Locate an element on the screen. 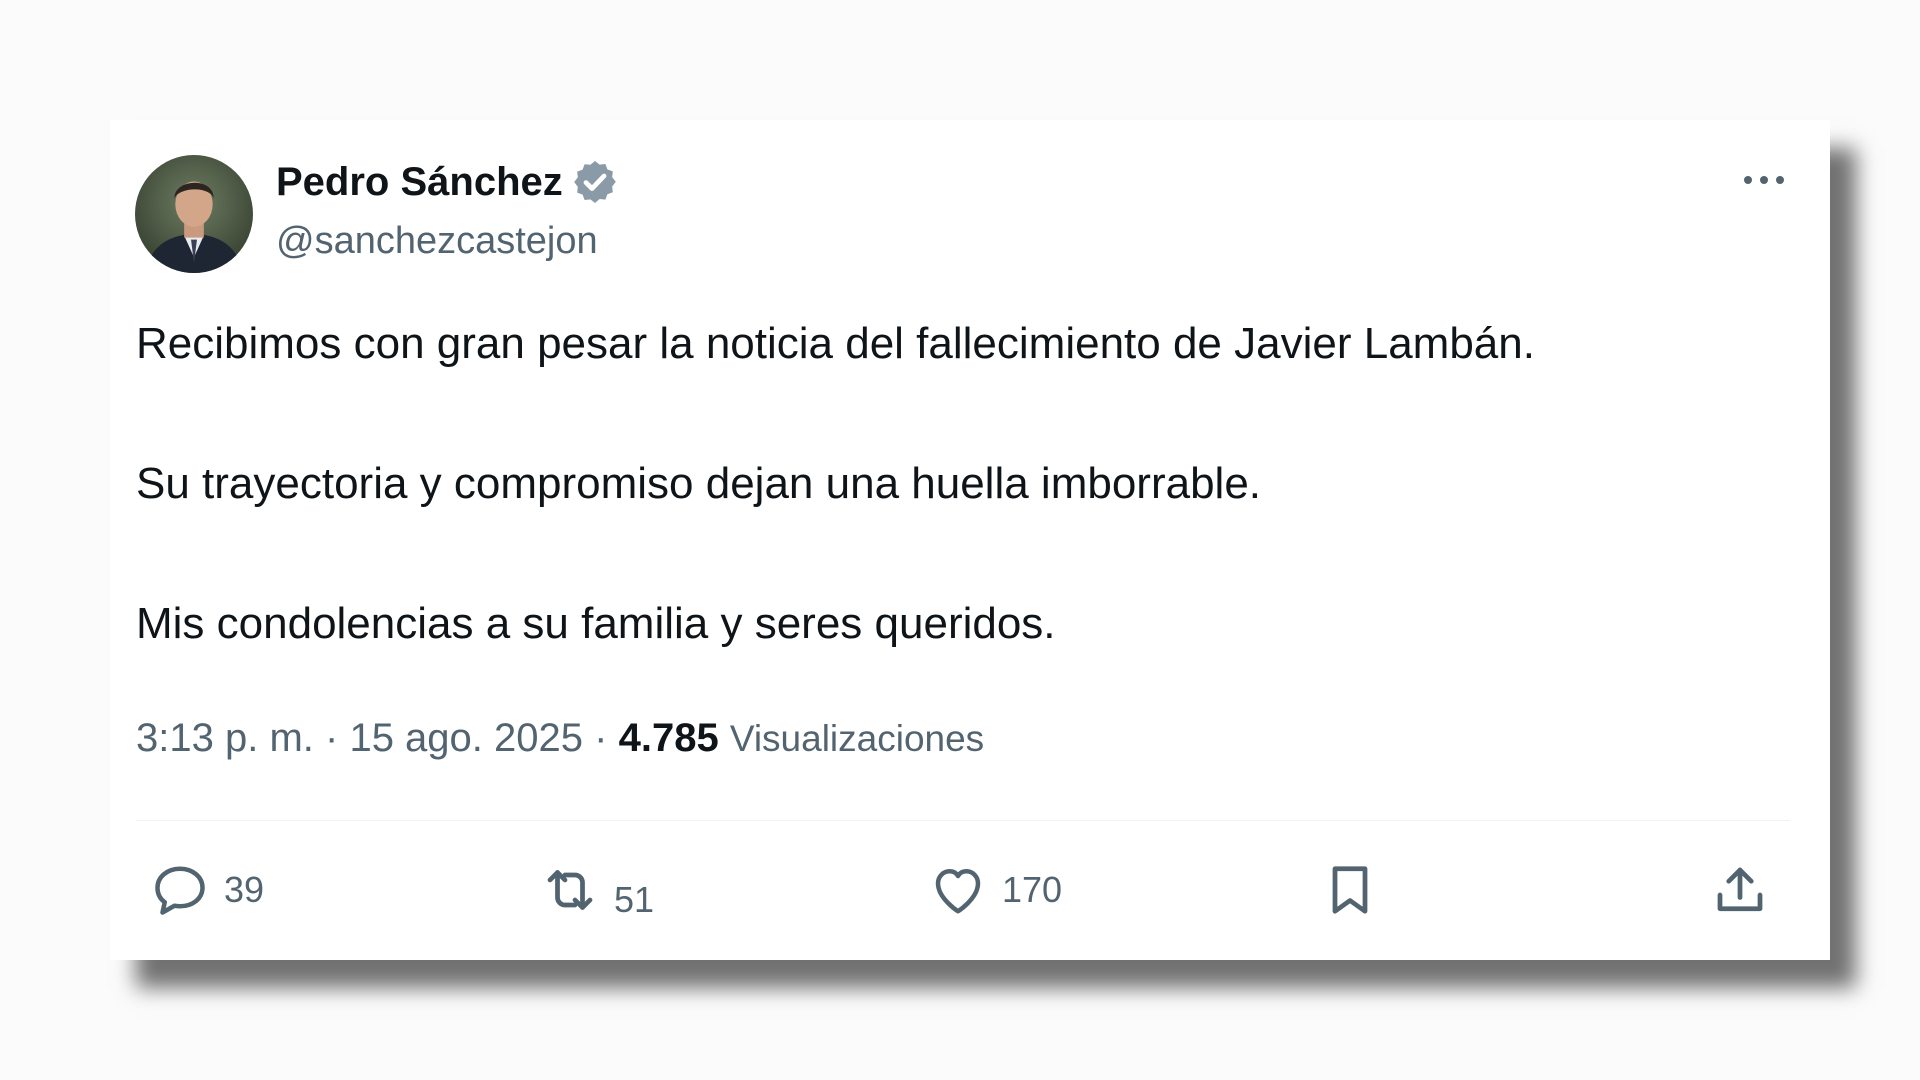 This screenshot has width=1920, height=1080. bookmark-button is located at coordinates (1350, 890).